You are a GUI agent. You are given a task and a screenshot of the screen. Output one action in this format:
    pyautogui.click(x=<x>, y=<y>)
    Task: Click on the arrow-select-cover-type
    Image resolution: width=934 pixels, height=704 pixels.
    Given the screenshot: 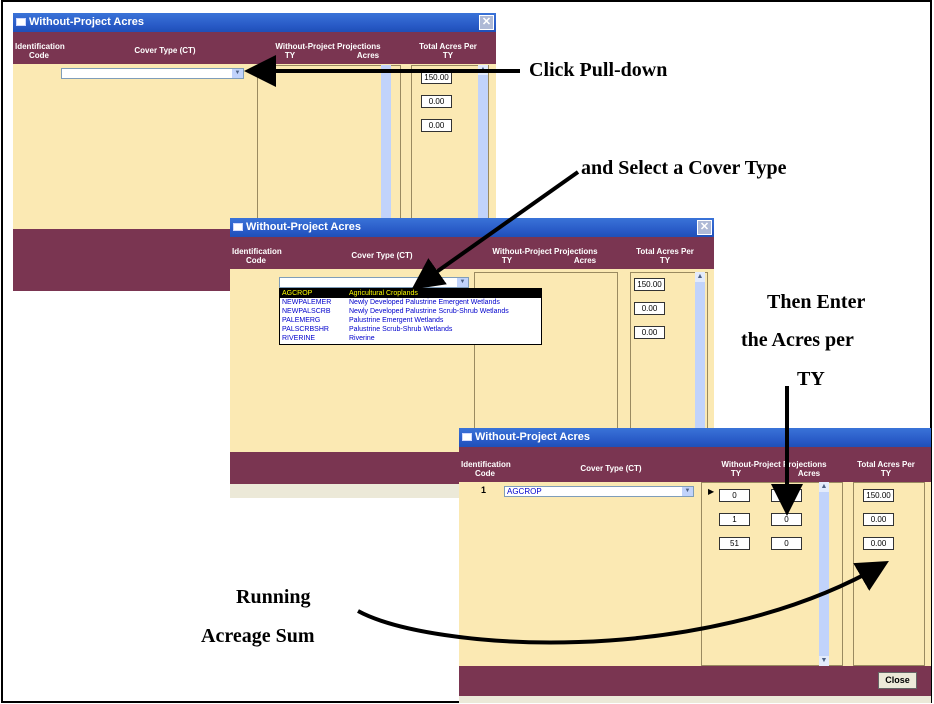 What is the action you would take?
    pyautogui.click(x=495, y=230)
    